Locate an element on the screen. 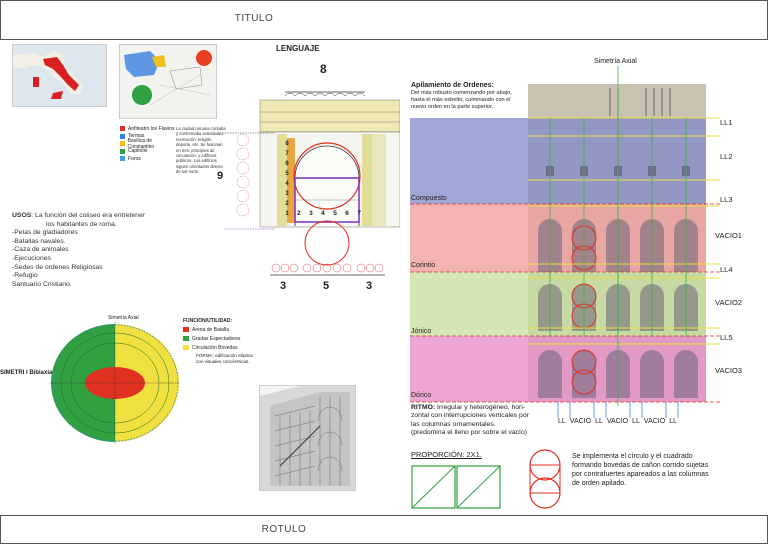 The image size is (768, 544). lenguaje-drawing is located at coordinates (313, 180).